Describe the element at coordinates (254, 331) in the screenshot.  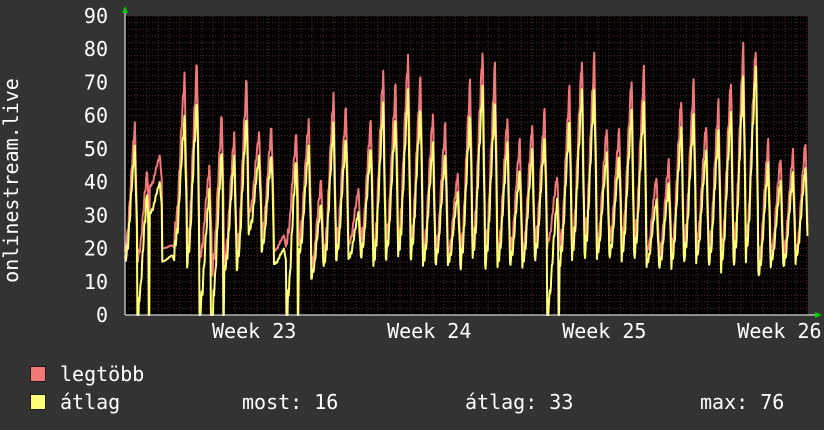
I see `x-tick-label: Week 23` at that location.